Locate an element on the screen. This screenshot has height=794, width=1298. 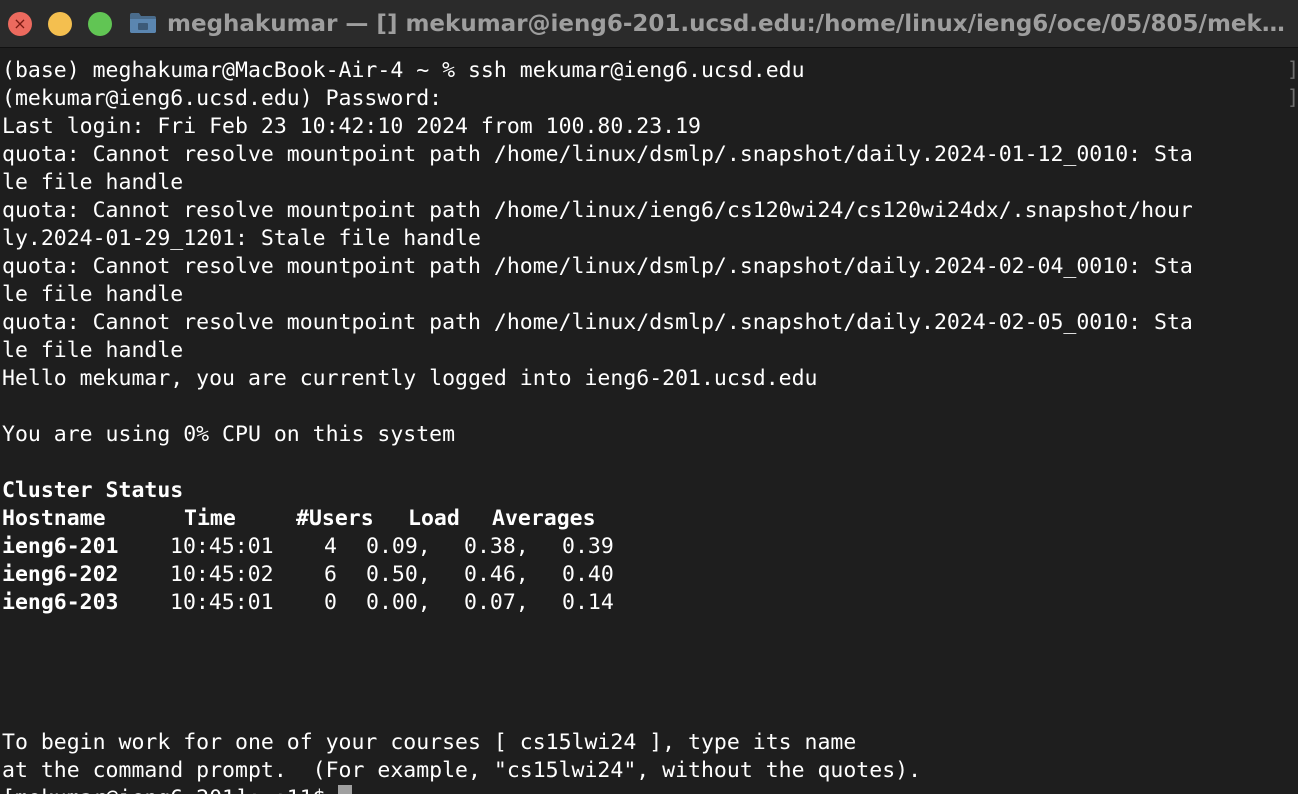
load-cell: 0.38, is located at coordinates (496, 546).